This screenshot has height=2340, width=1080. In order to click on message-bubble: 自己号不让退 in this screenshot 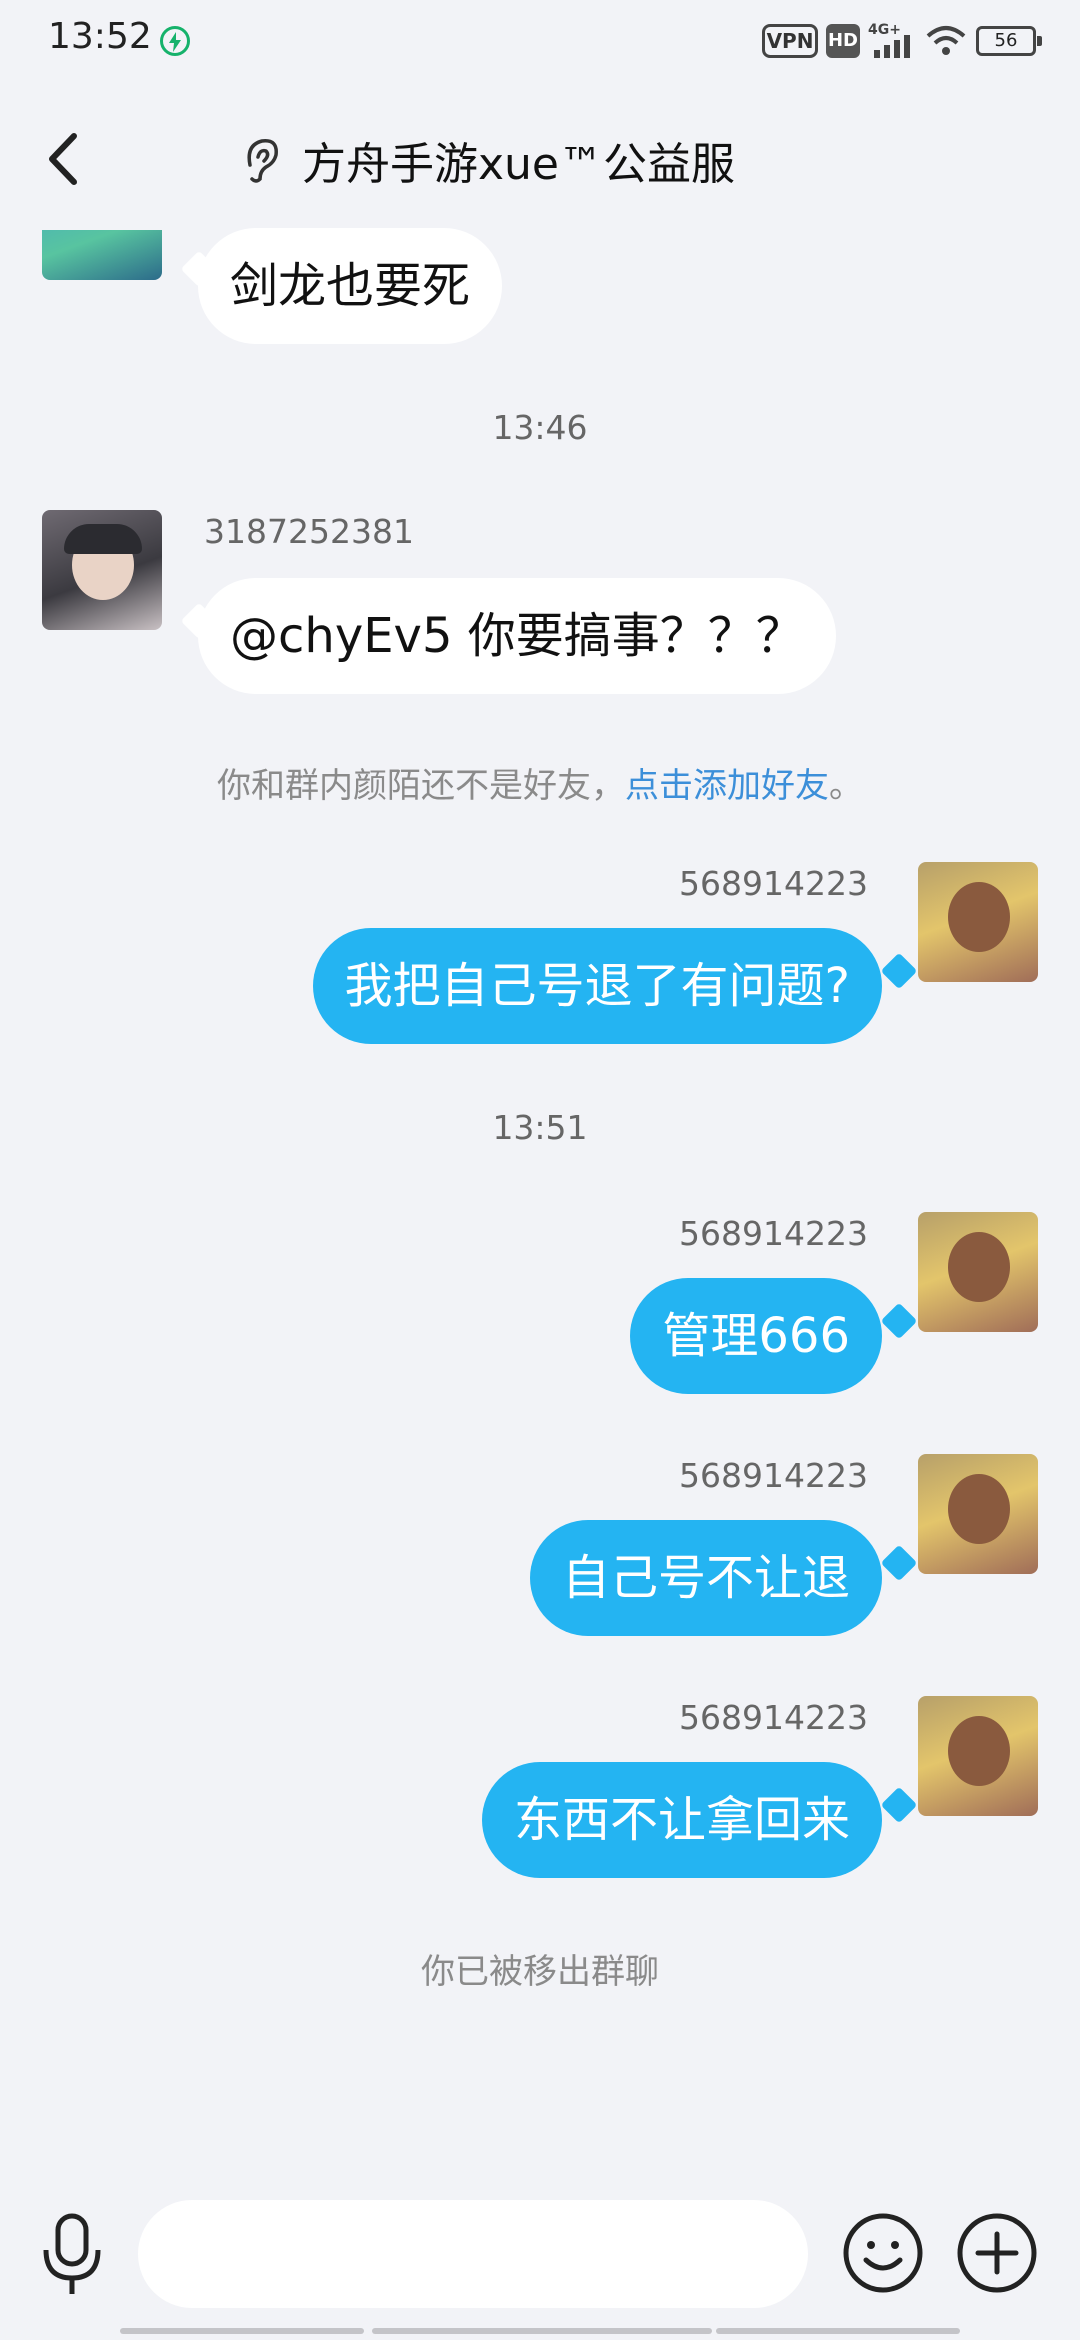, I will do `click(705, 1578)`.